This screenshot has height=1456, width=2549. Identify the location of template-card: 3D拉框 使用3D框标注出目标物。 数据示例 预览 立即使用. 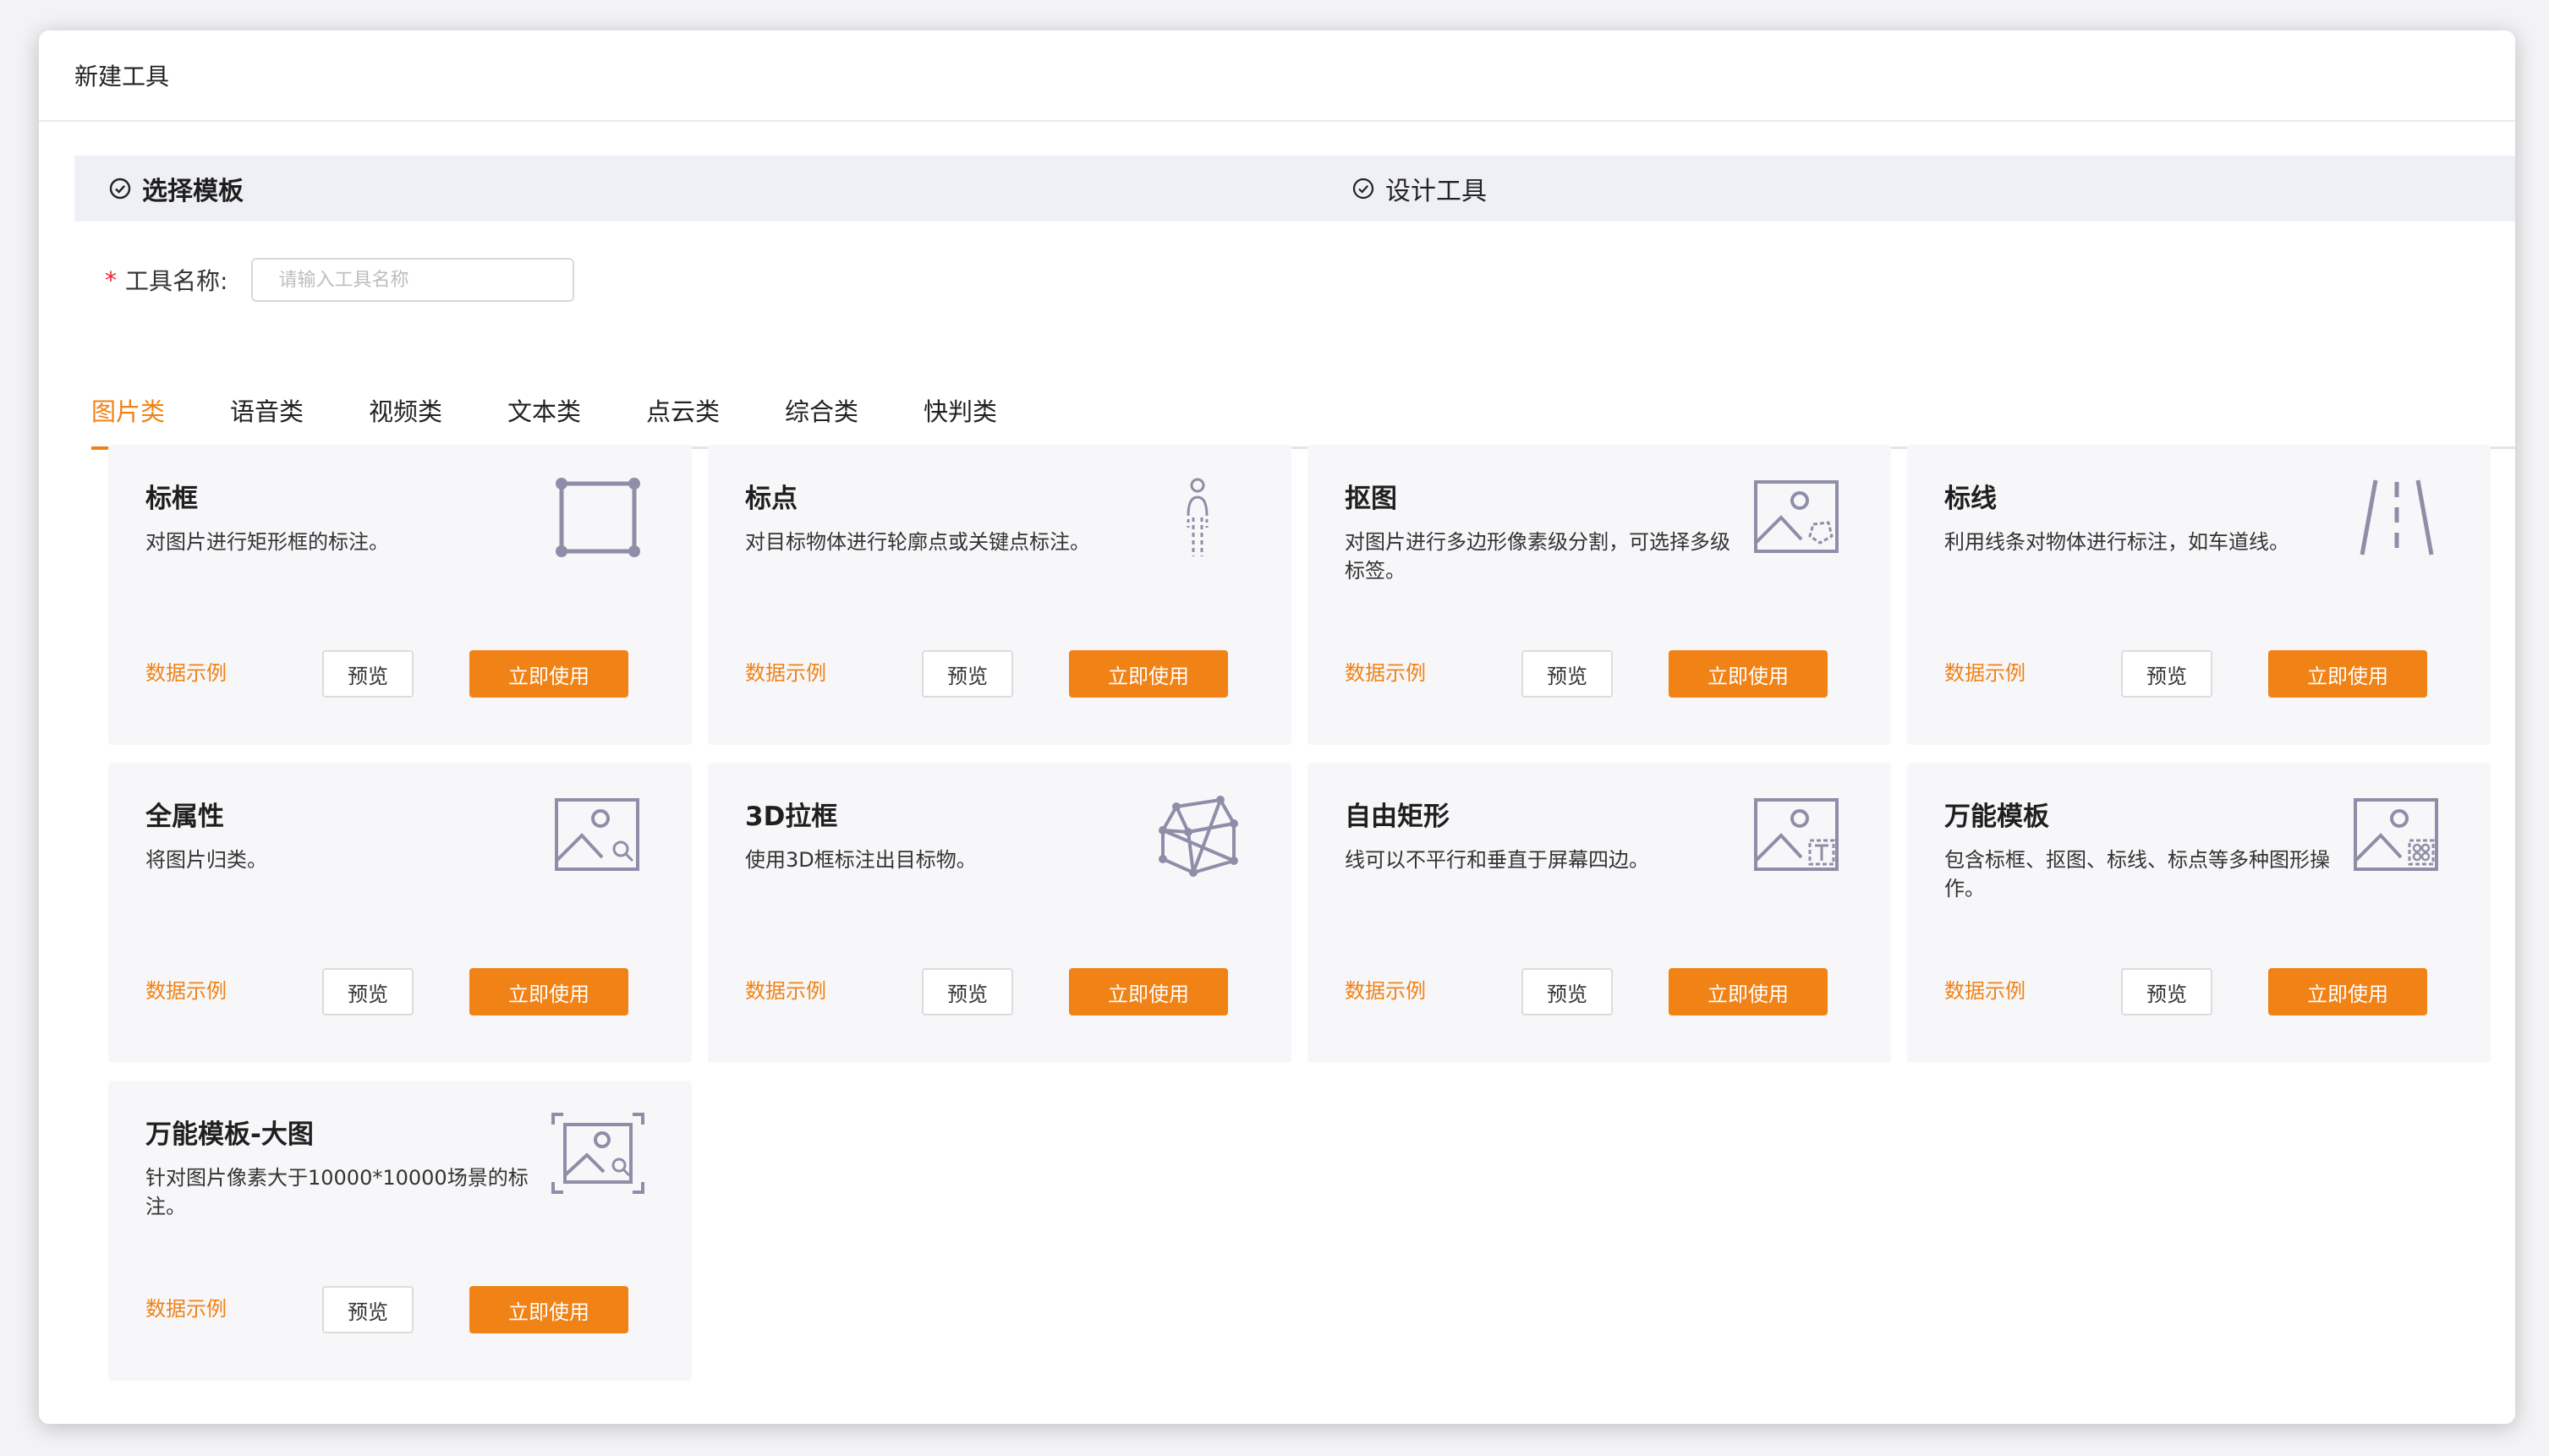
(999, 913).